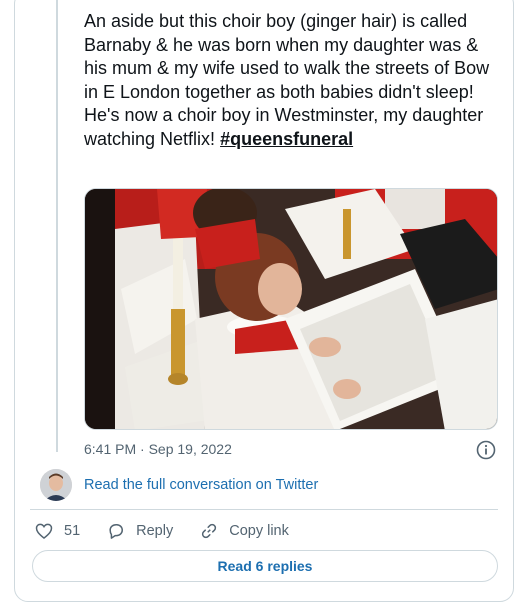  Describe the element at coordinates (57, 531) in the screenshot. I see `like-button: 51` at that location.